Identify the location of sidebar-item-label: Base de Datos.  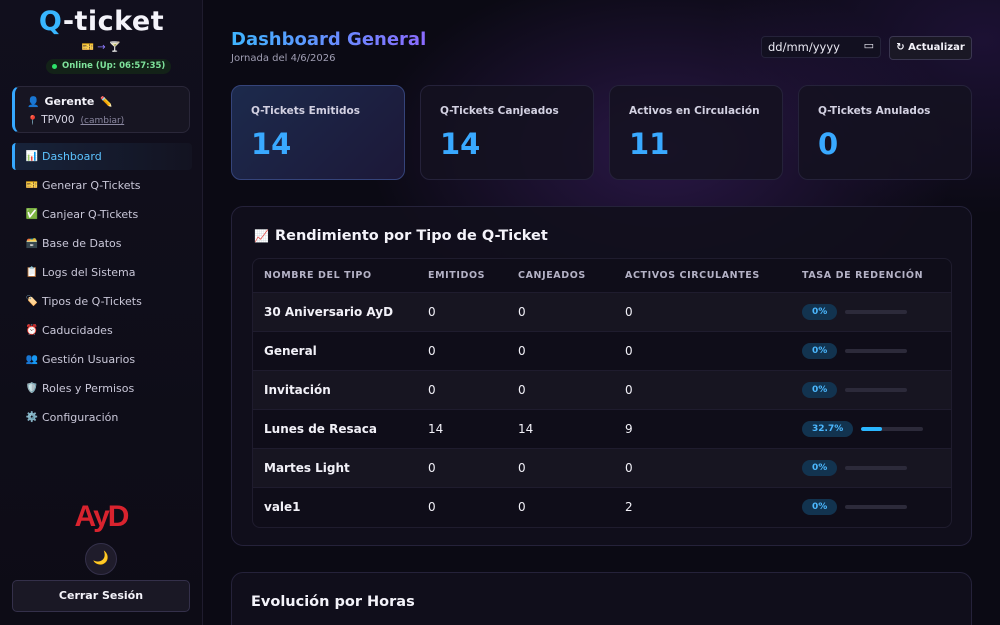
(82, 243).